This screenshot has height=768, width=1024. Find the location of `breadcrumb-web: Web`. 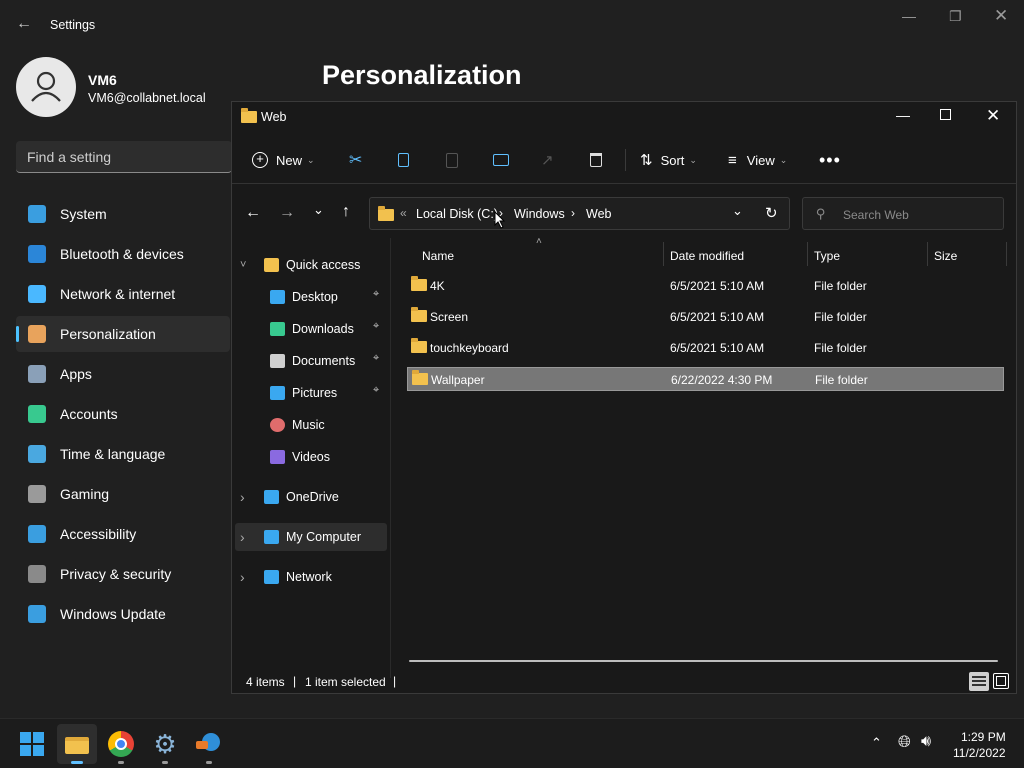

breadcrumb-web: Web is located at coordinates (598, 214).